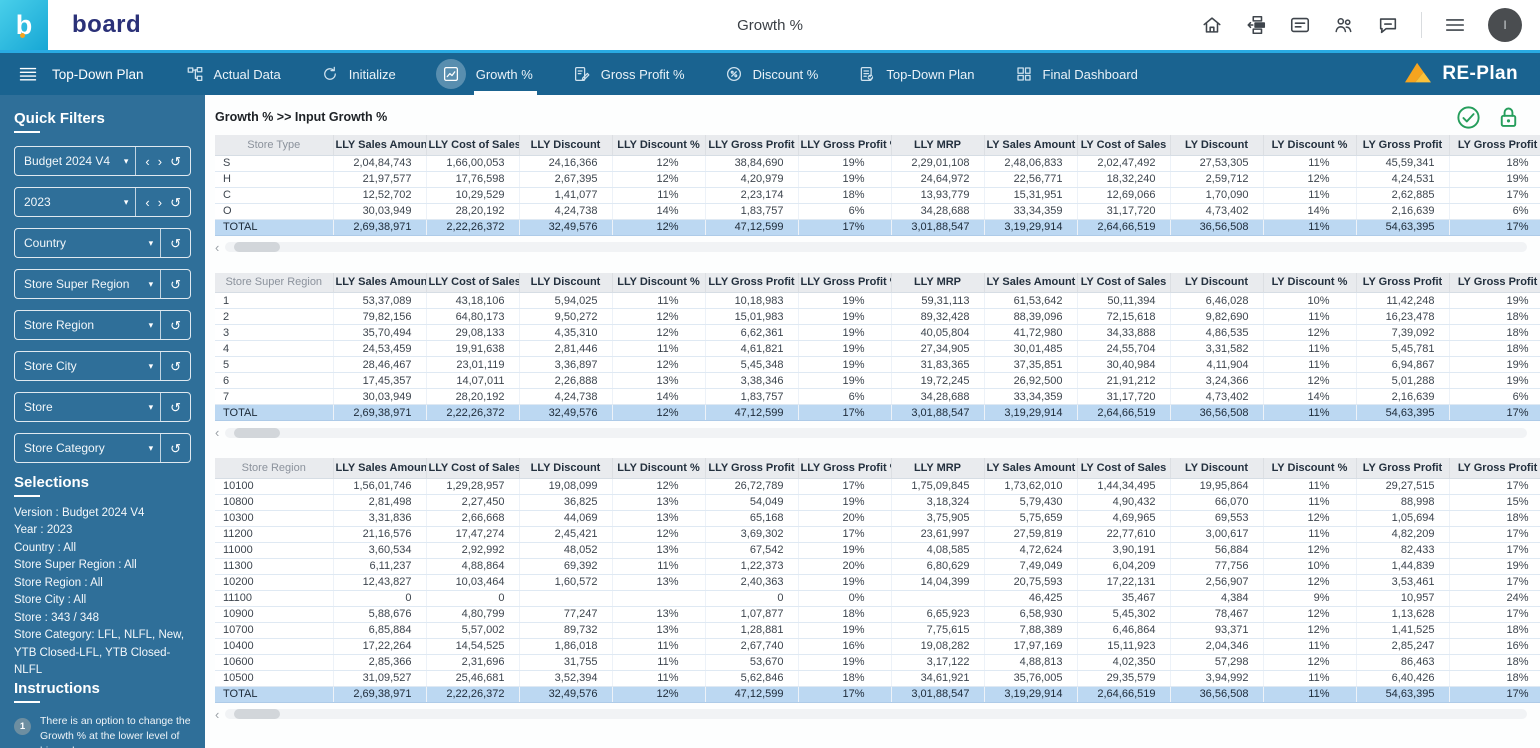 The height and width of the screenshot is (748, 1540). What do you see at coordinates (1403, 518) in the screenshot?
I see `cell: 1,05,694` at bounding box center [1403, 518].